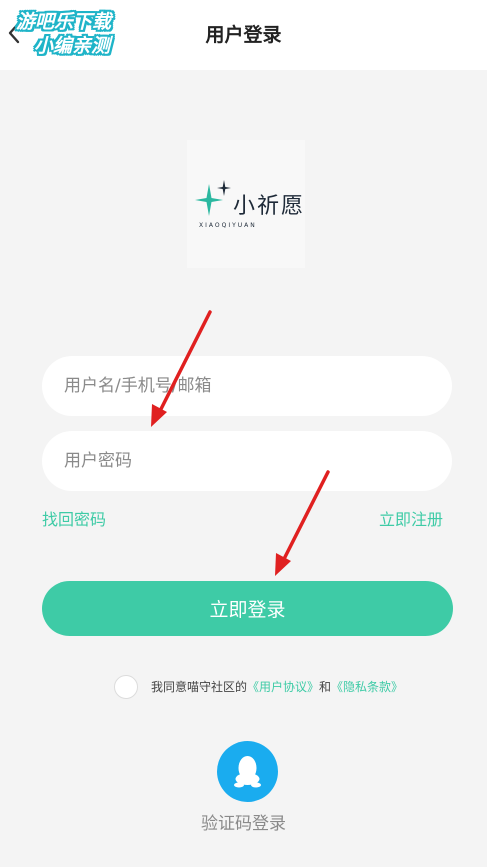 The width and height of the screenshot is (487, 867). I want to click on page-title: 用户登录, so click(243, 35).